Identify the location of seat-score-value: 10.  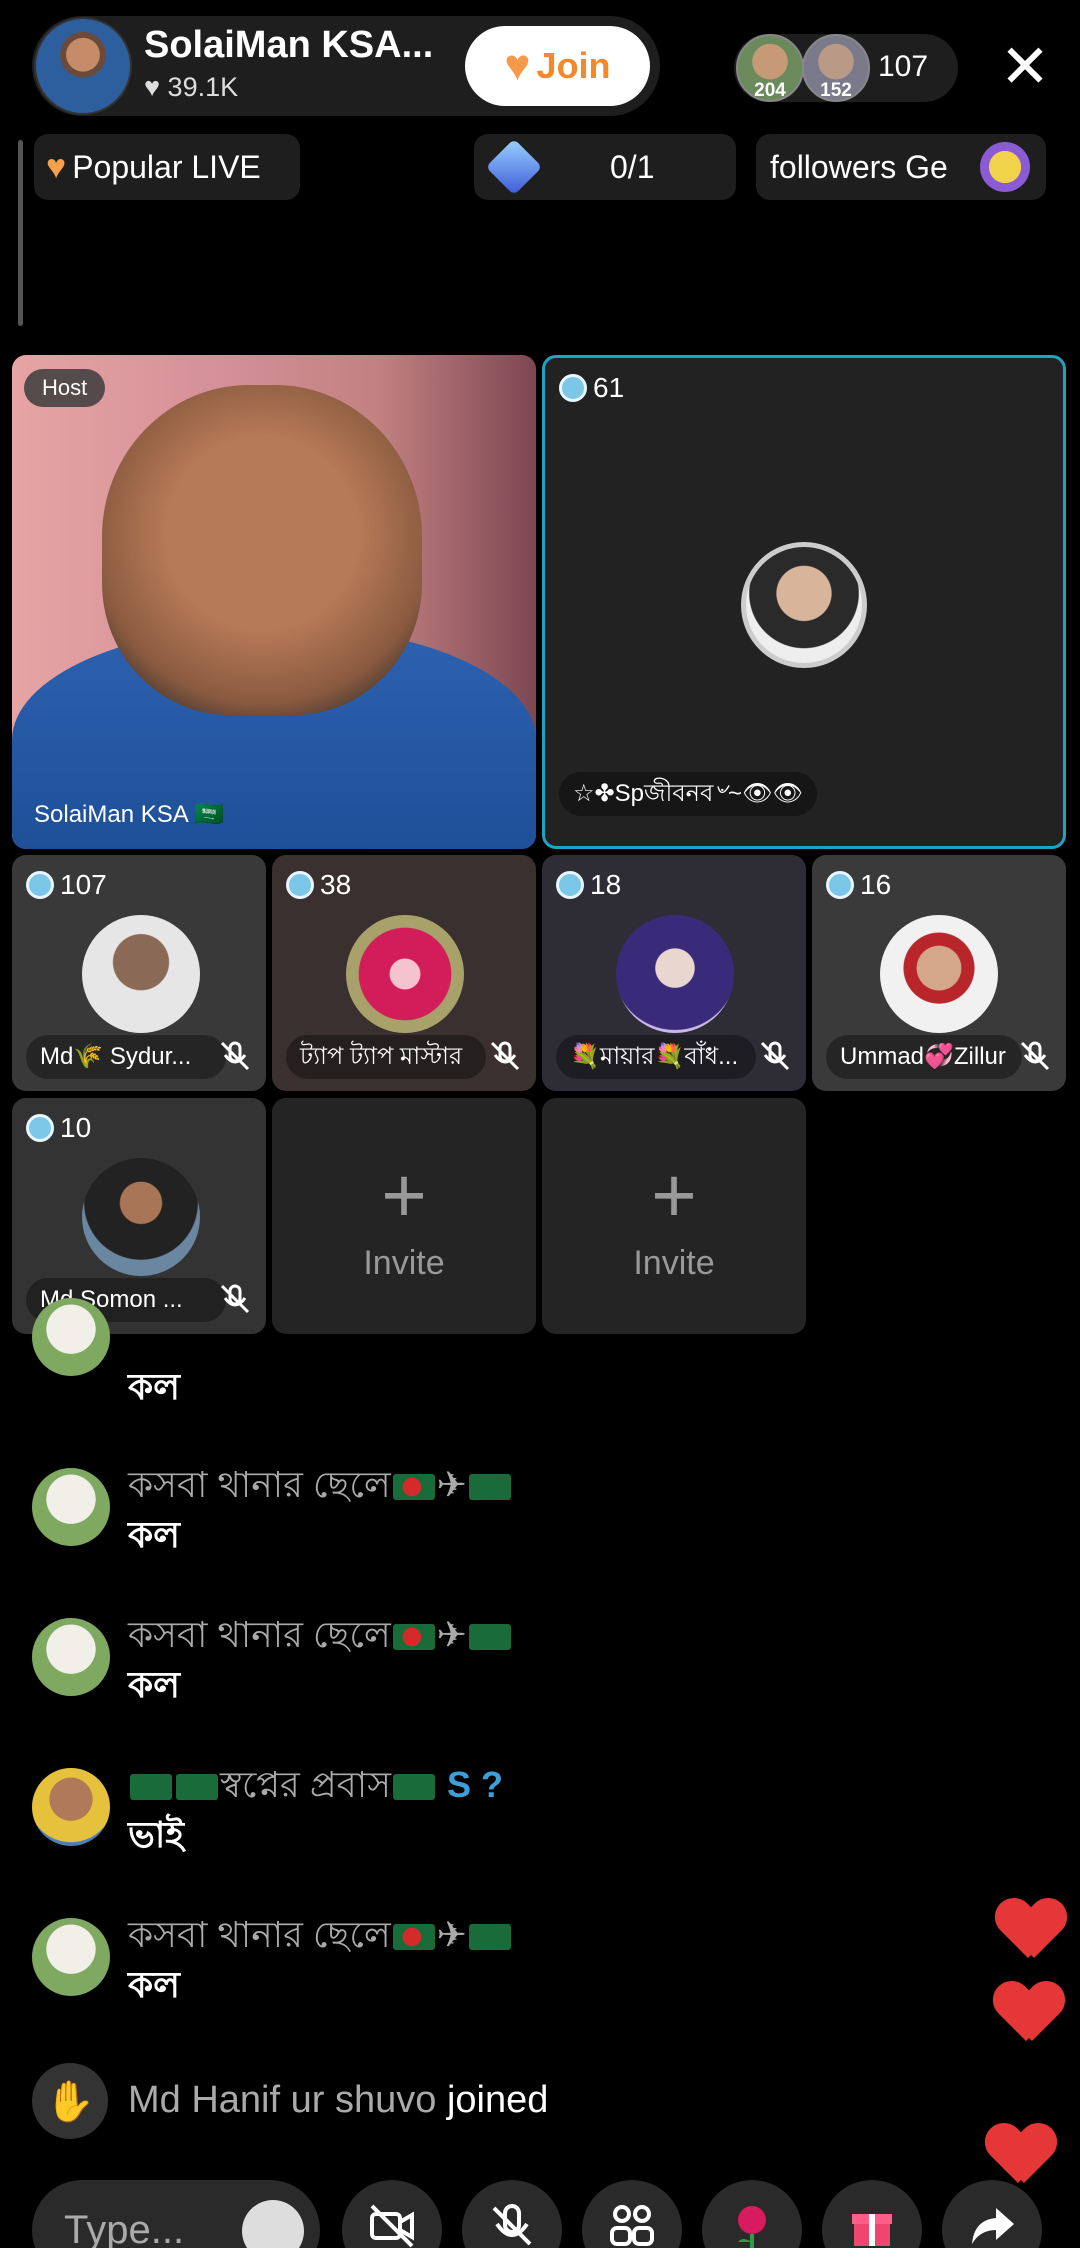
(76, 1127).